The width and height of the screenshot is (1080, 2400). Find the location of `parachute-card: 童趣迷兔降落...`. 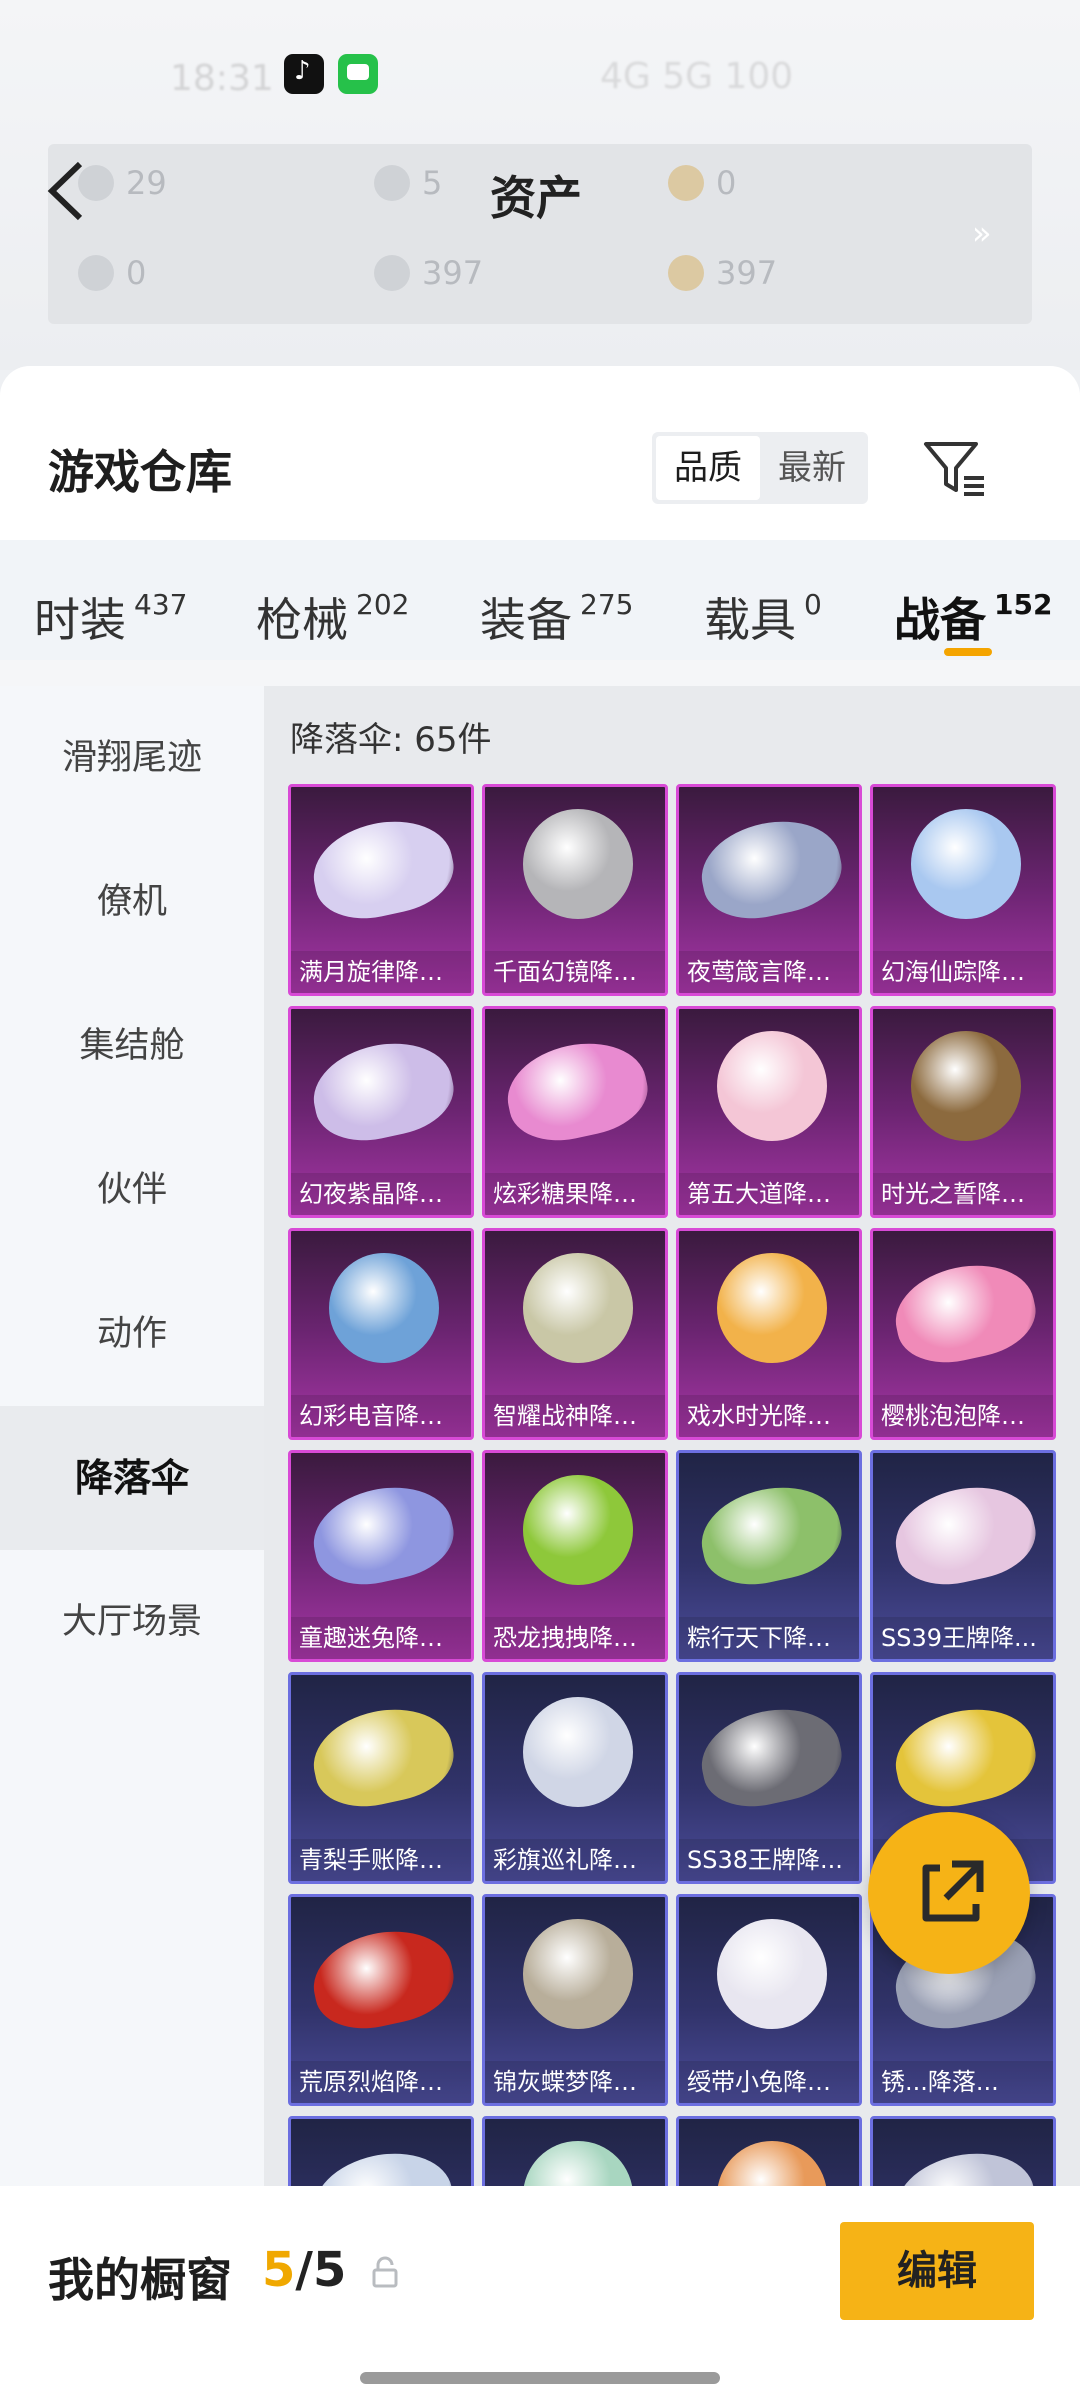

parachute-card: 童趣迷兔降落... is located at coordinates (381, 1556).